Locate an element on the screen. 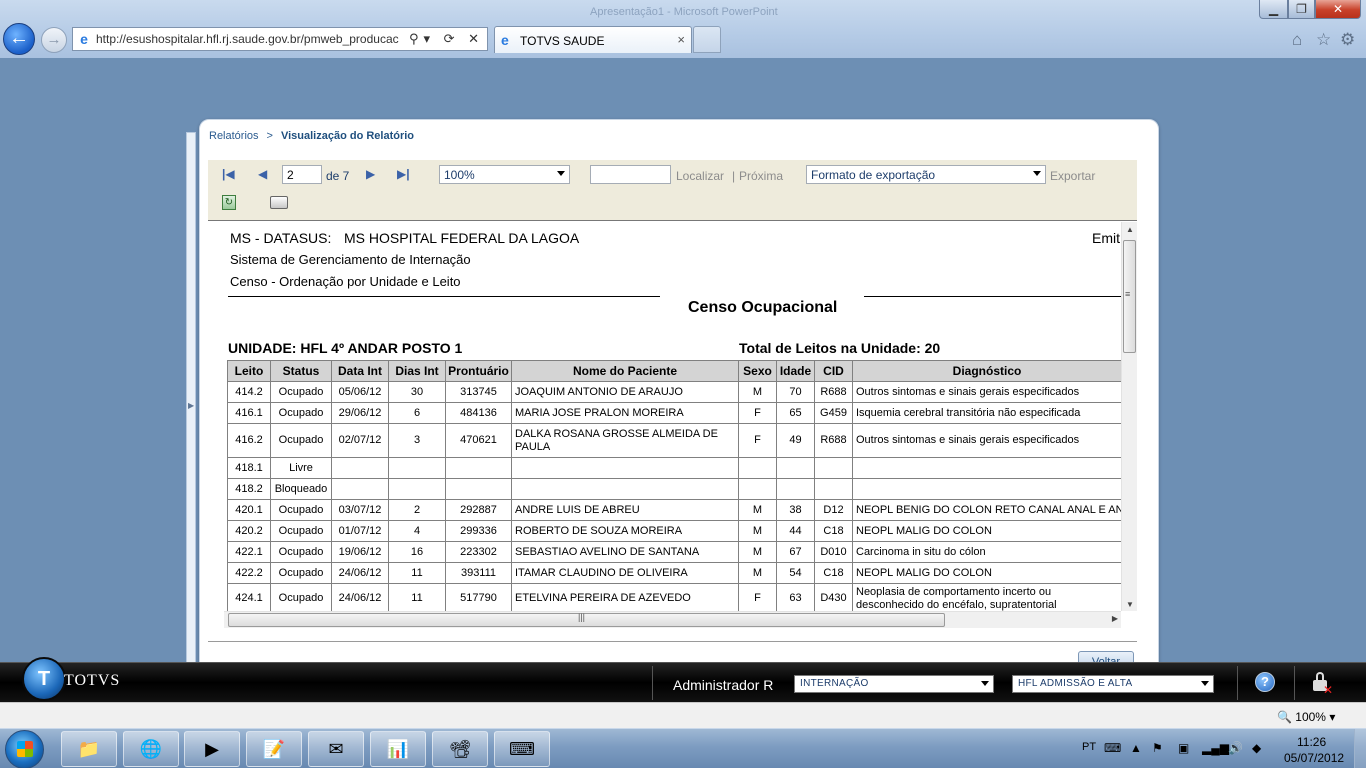  table-row: 418.1 Livre is located at coordinates (674, 468).